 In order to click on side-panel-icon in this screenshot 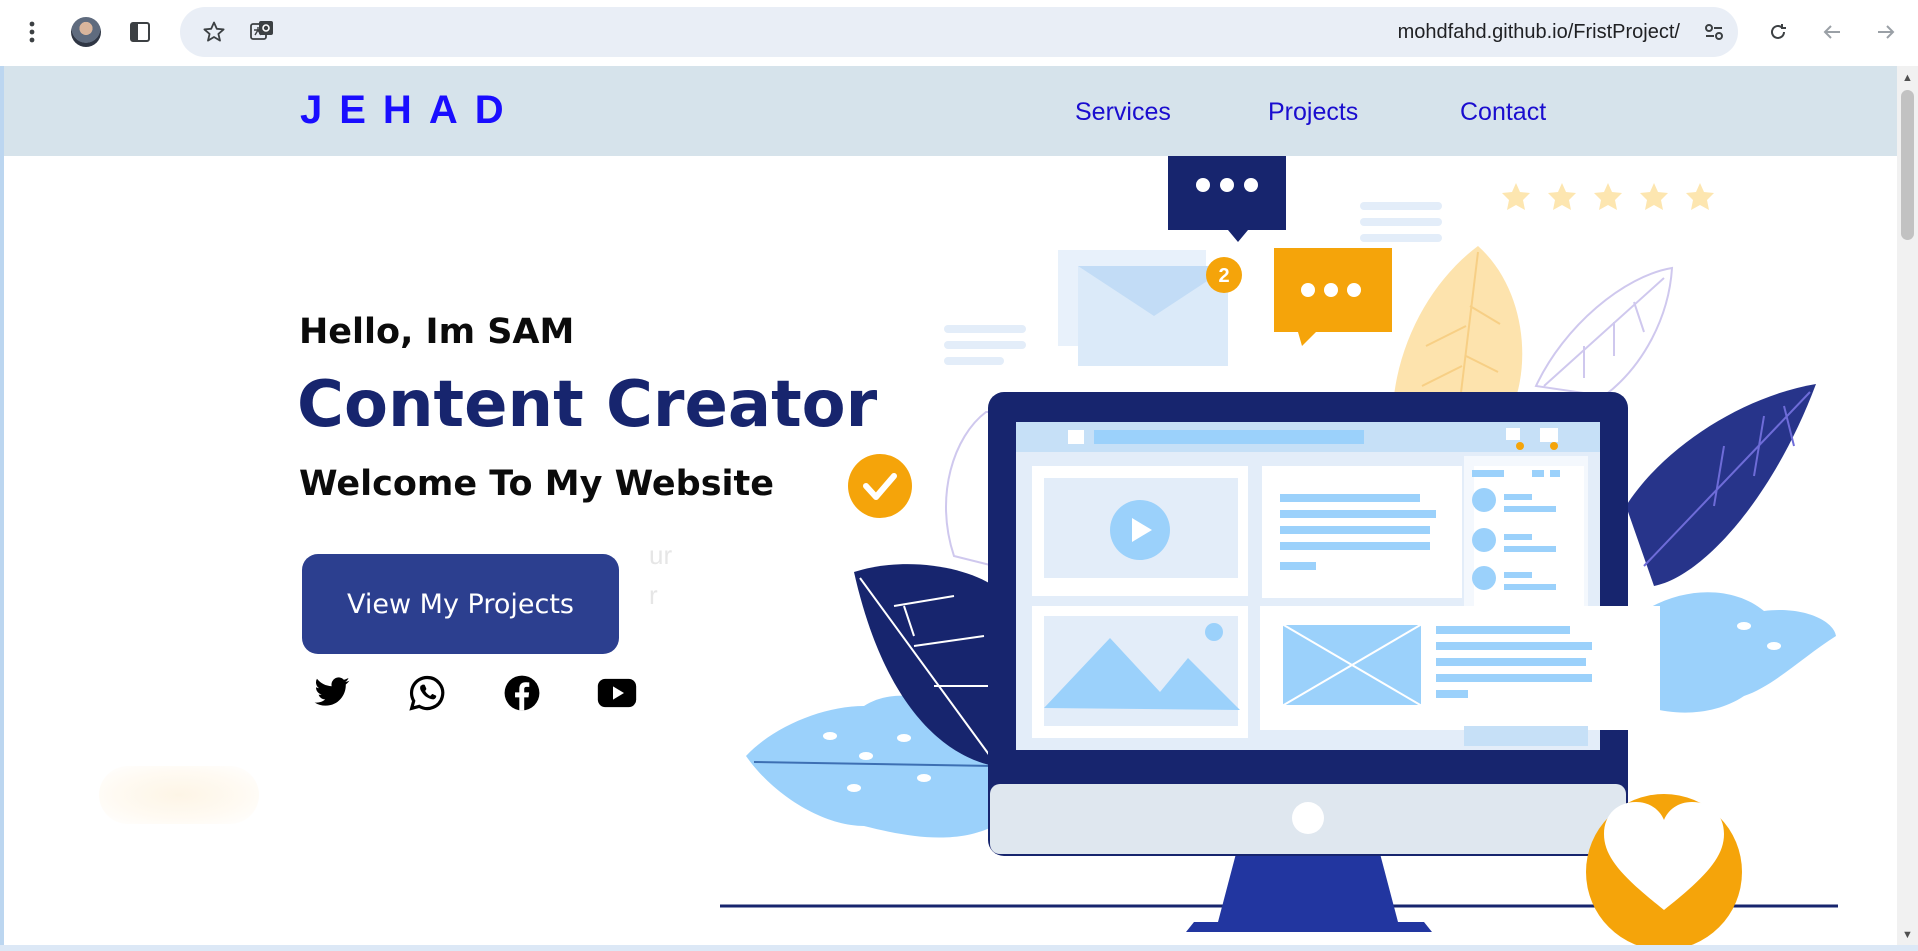, I will do `click(140, 32)`.